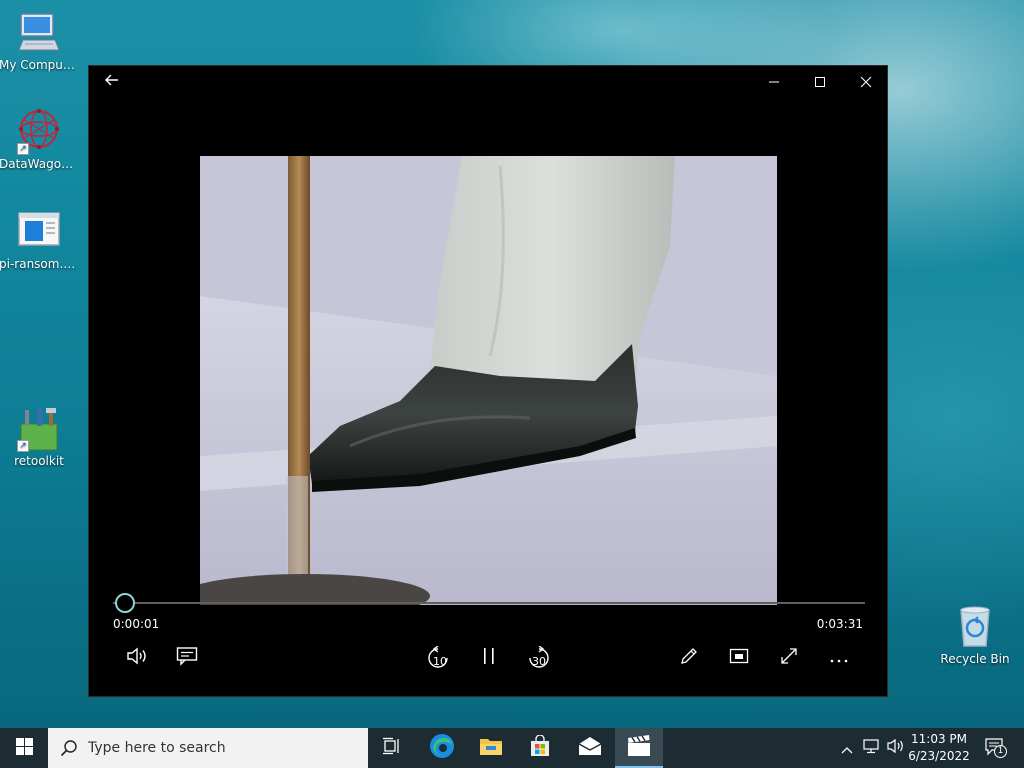 This screenshot has width=1024, height=768. I want to click on edge-icon, so click(442, 748).